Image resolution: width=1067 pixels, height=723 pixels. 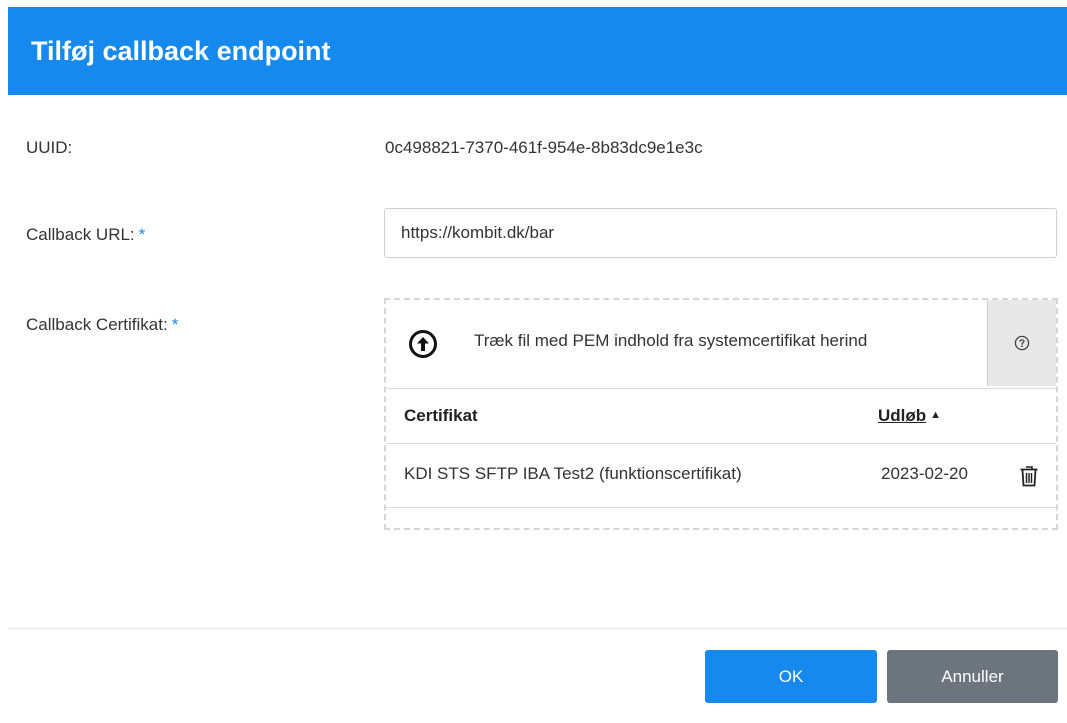 What do you see at coordinates (80, 234) in the screenshot?
I see `callback-url-label-text: Callback URL:` at bounding box center [80, 234].